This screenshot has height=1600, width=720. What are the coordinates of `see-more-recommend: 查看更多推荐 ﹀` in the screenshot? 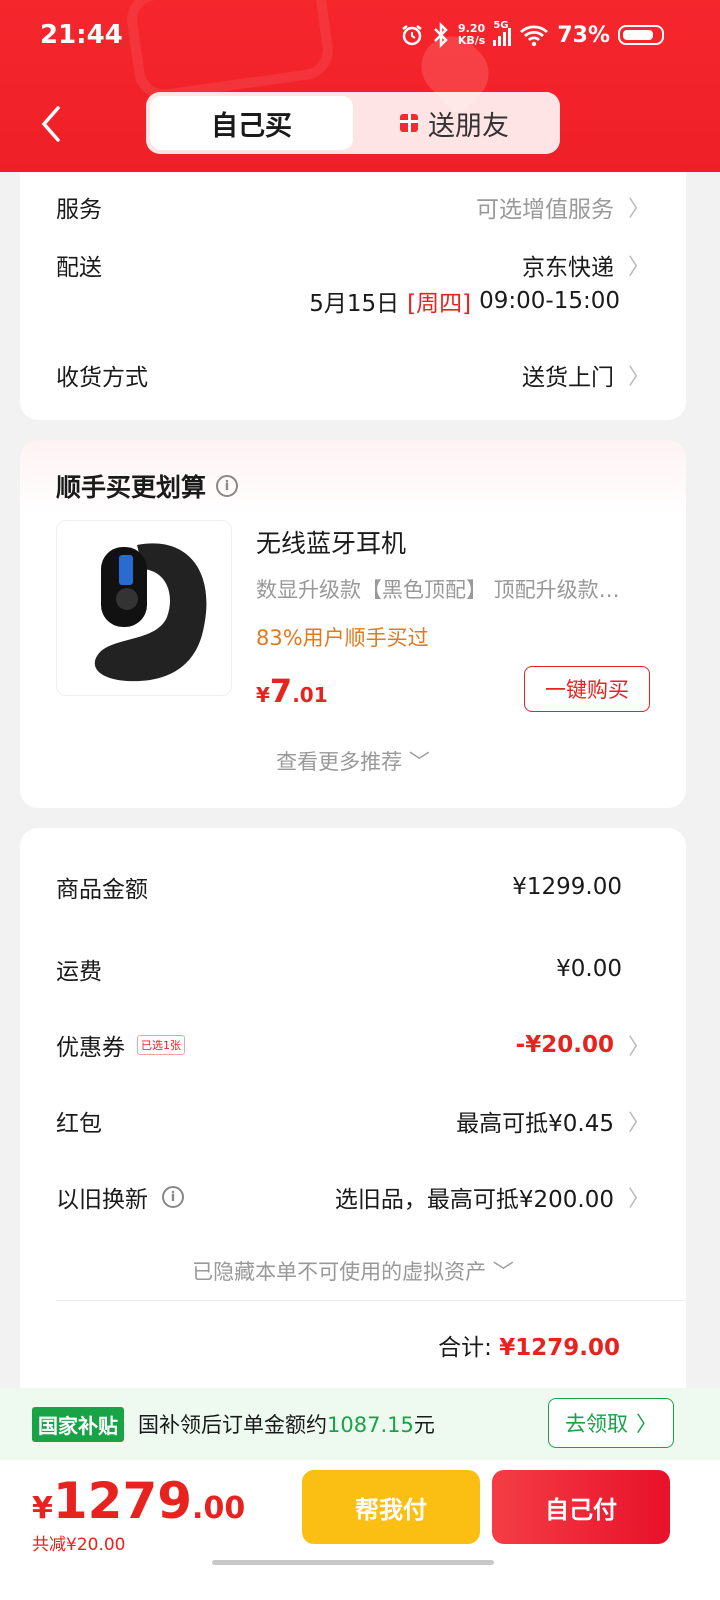 It's located at (353, 761).